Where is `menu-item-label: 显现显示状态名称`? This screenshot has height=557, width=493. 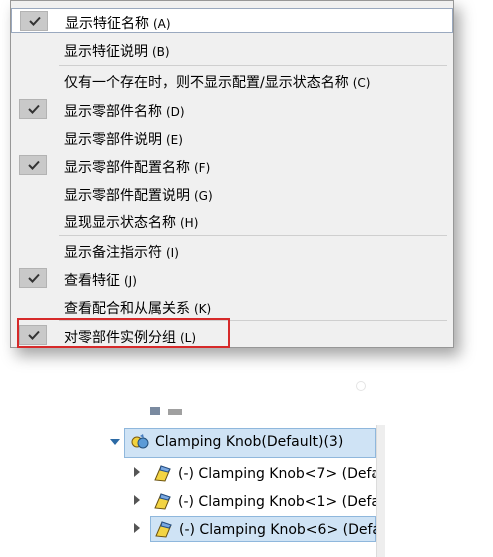 menu-item-label: 显现显示状态名称 is located at coordinates (120, 223).